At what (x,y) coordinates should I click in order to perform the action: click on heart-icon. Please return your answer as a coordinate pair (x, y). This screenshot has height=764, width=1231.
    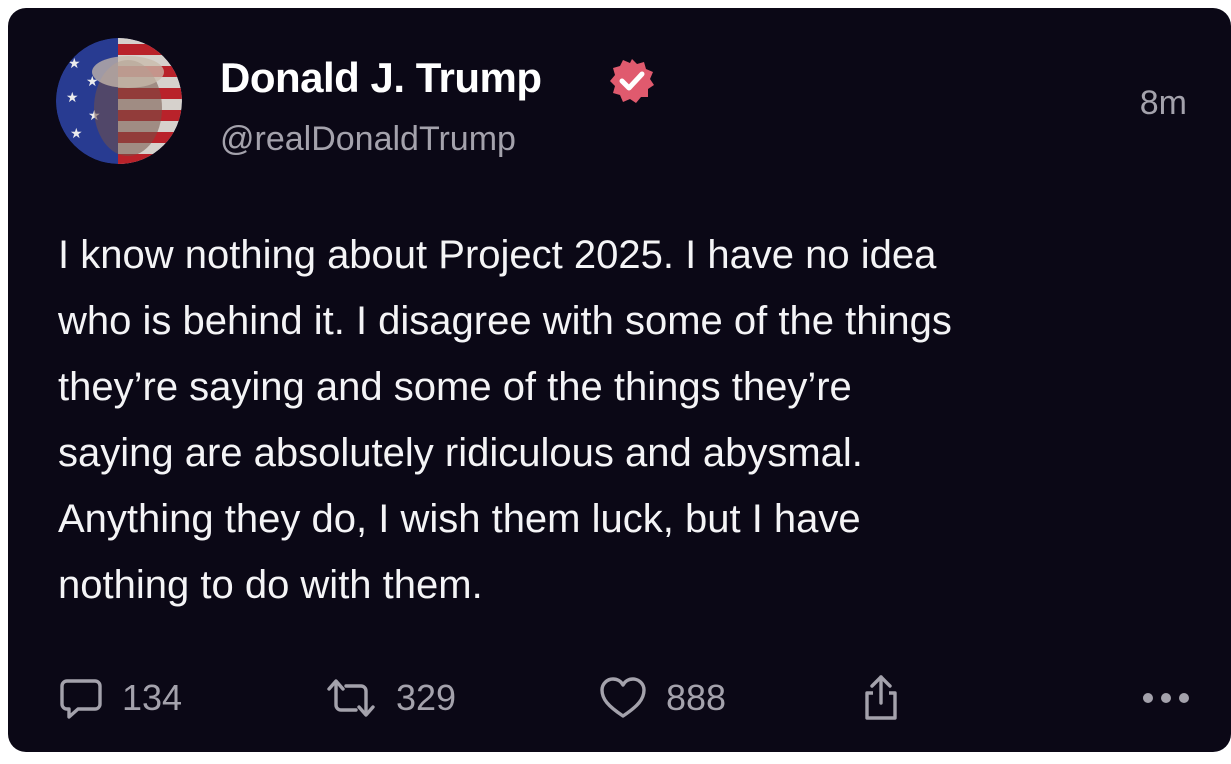
    Looking at the image, I should click on (623, 697).